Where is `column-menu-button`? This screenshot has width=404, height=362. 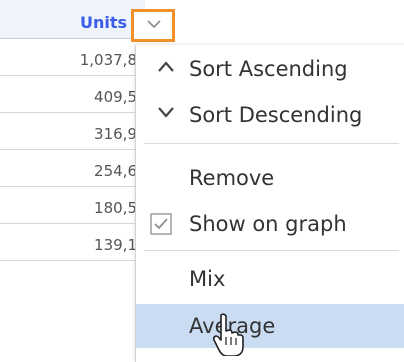 column-menu-button is located at coordinates (153, 25).